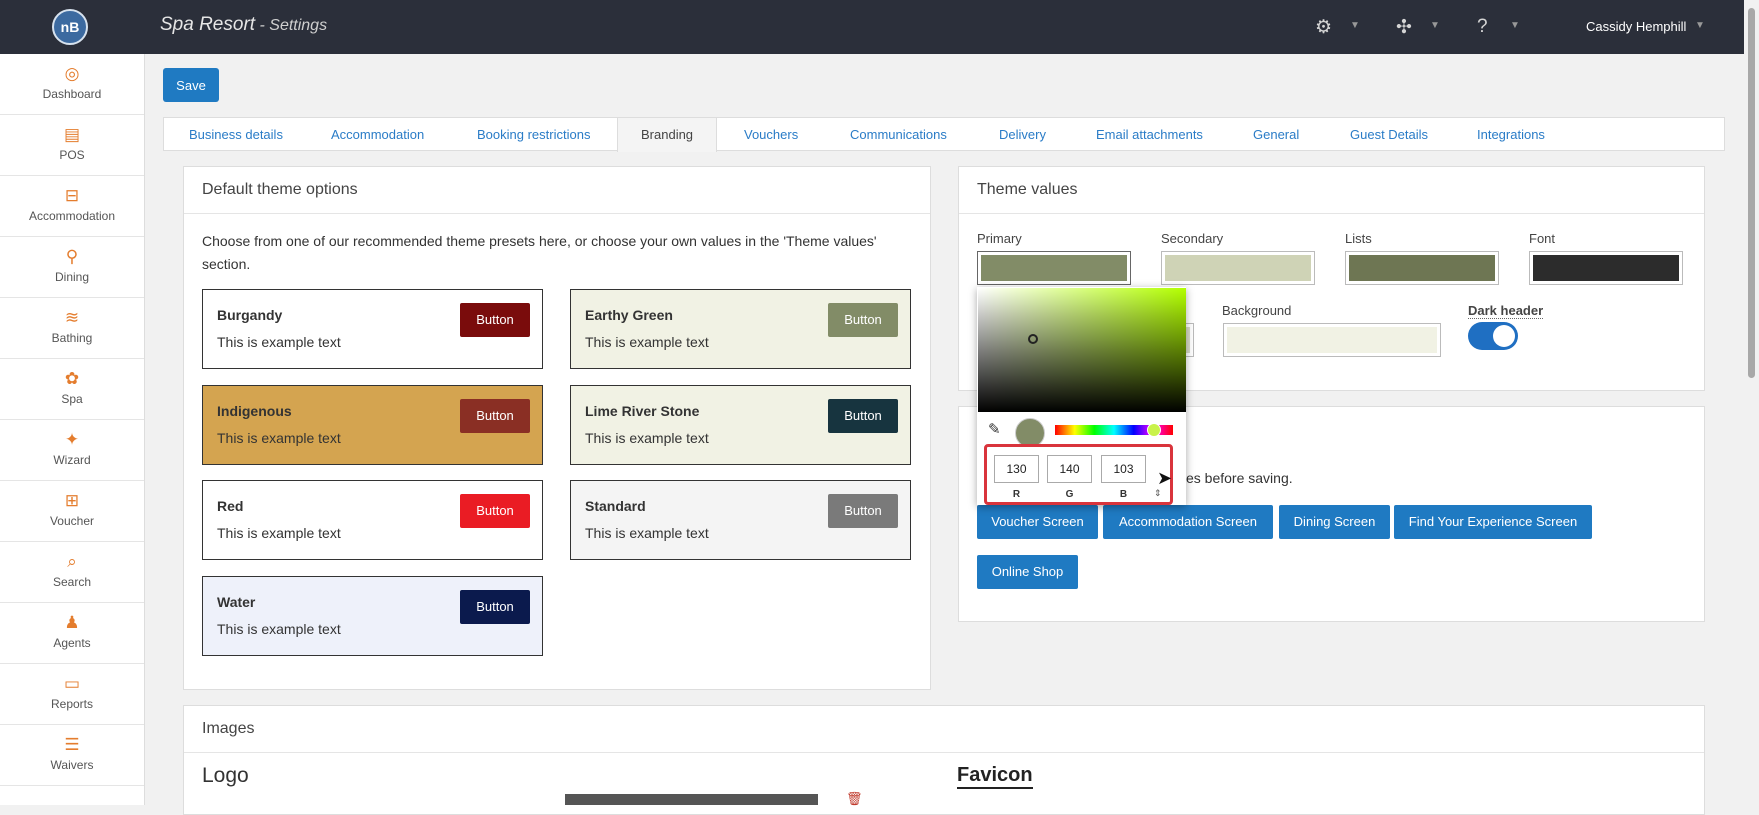  Describe the element at coordinates (230, 506) in the screenshot. I see `theme-name: Red` at that location.